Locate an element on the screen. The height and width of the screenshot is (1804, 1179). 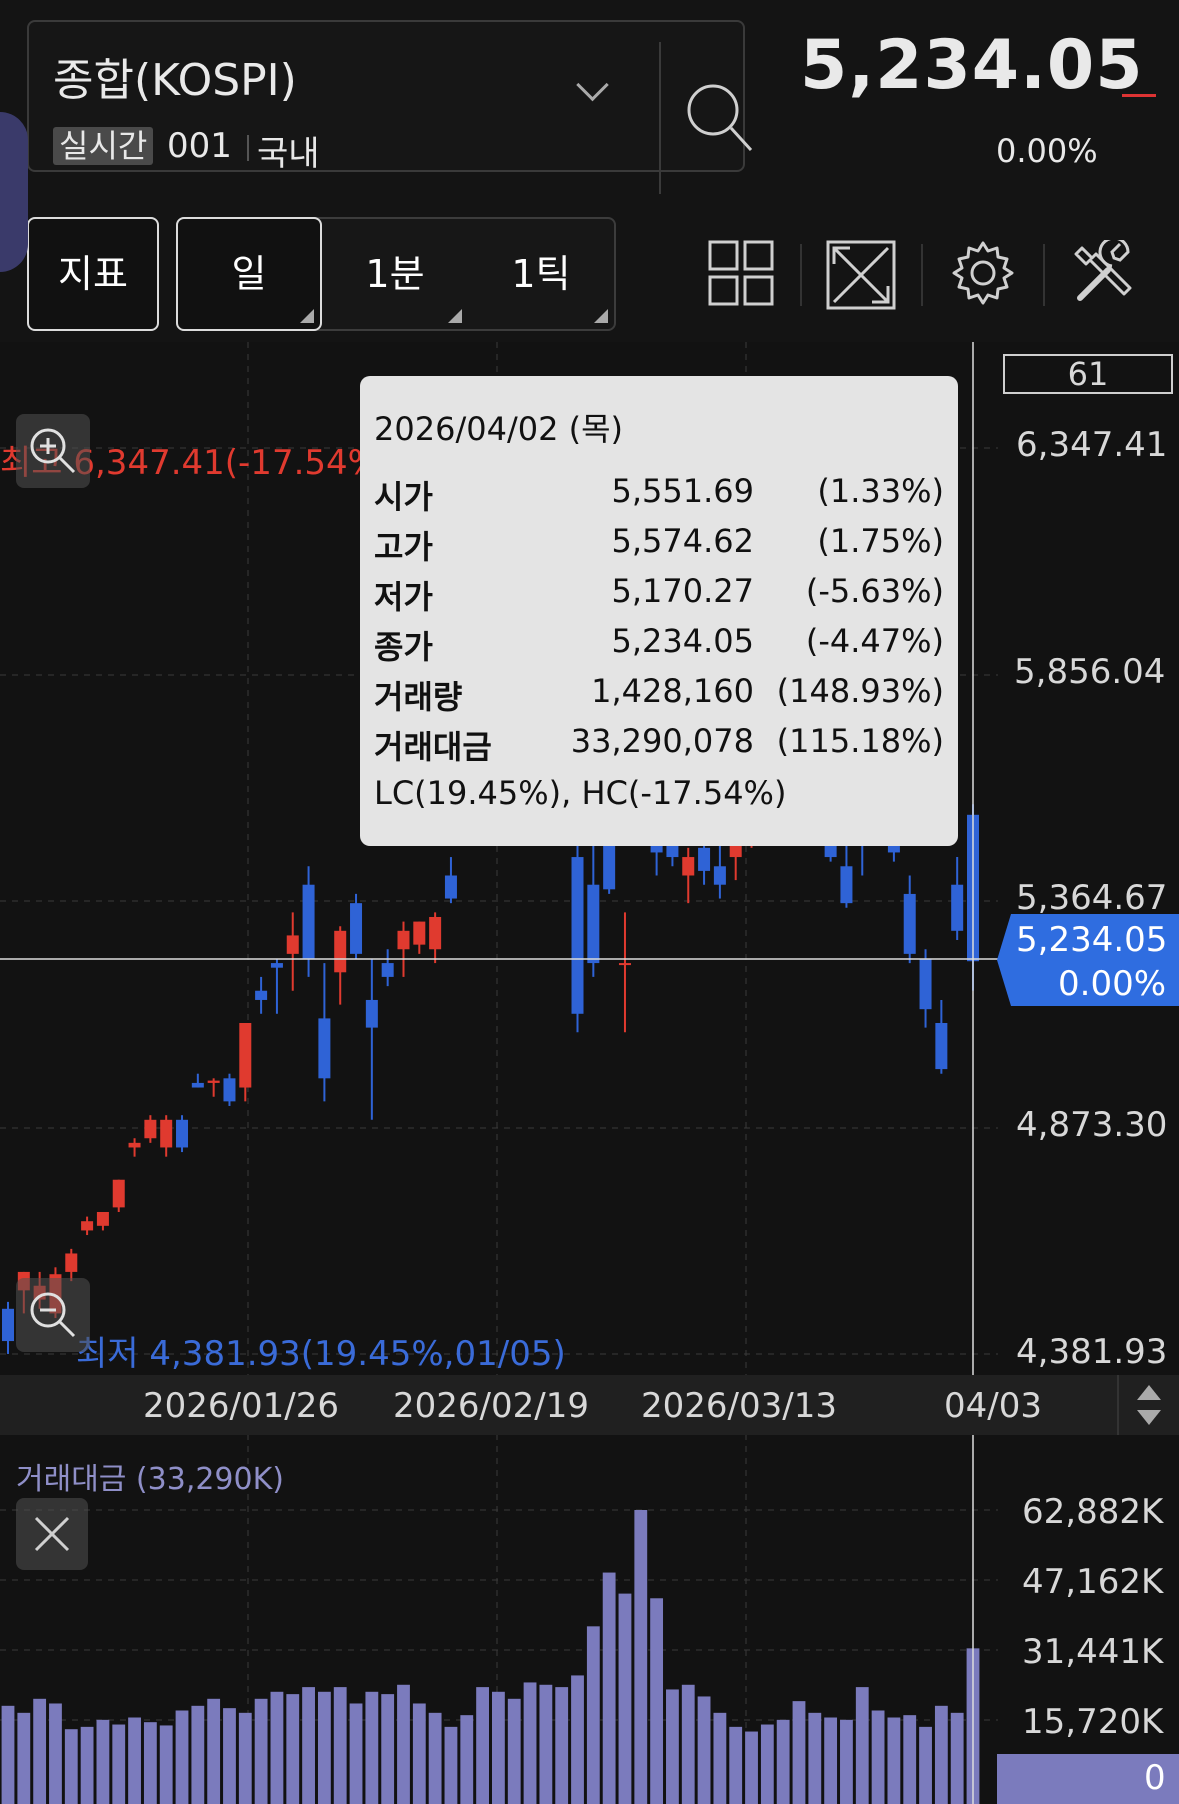
volume-axis-label: 62,882K is located at coordinates (1093, 1512).